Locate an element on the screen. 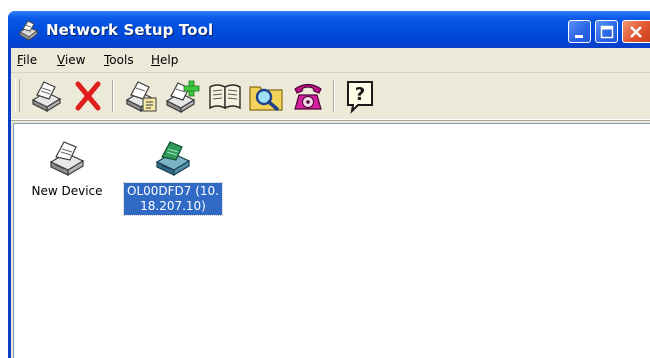  menu-file: File is located at coordinates (27, 60).